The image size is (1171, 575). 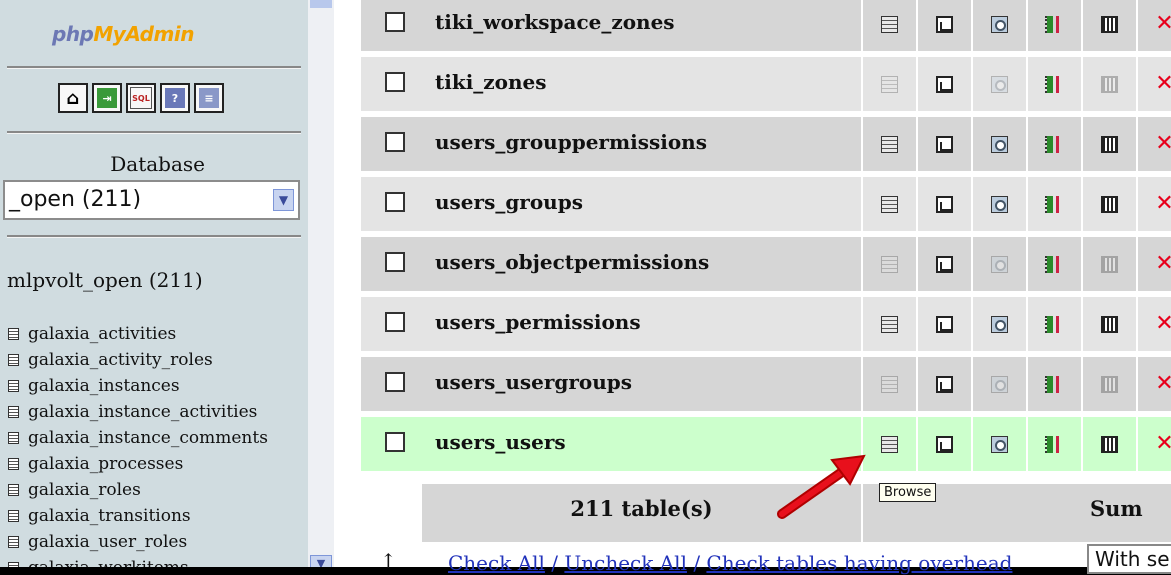 I want to click on table-name: users_permissions, so click(x=538, y=322).